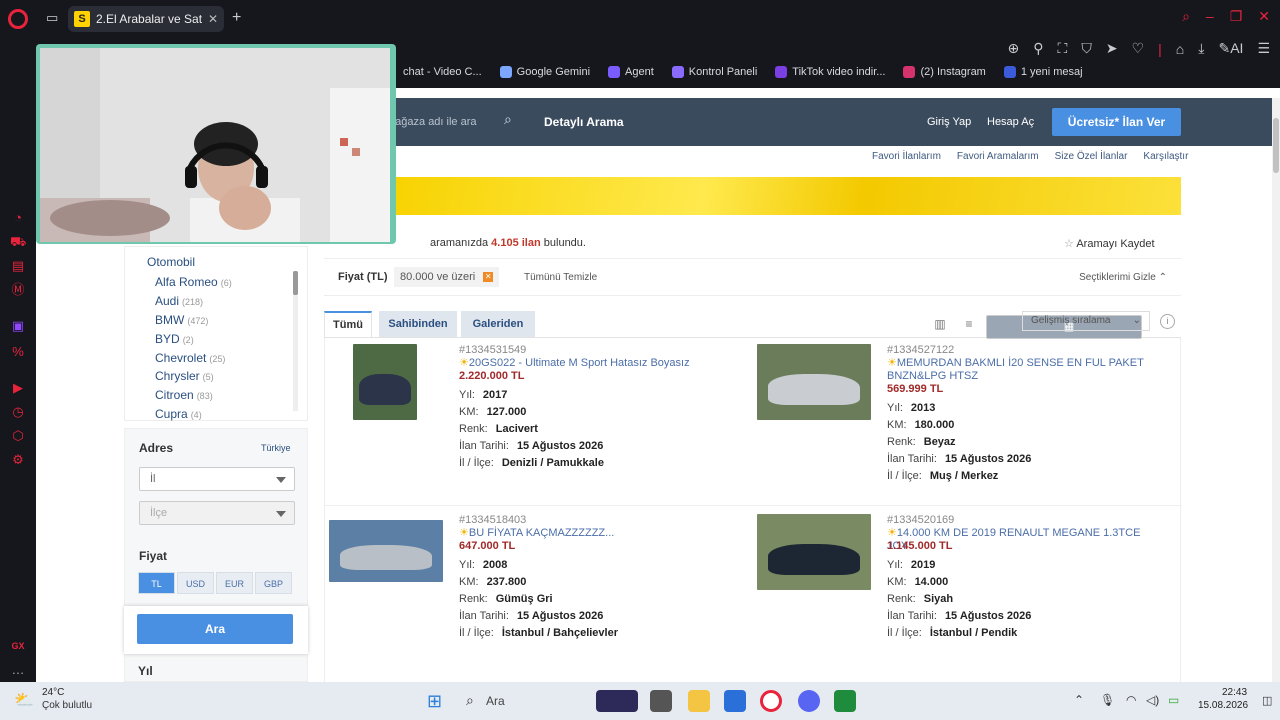  What do you see at coordinates (18, 412) in the screenshot?
I see `history-icon: ◷` at bounding box center [18, 412].